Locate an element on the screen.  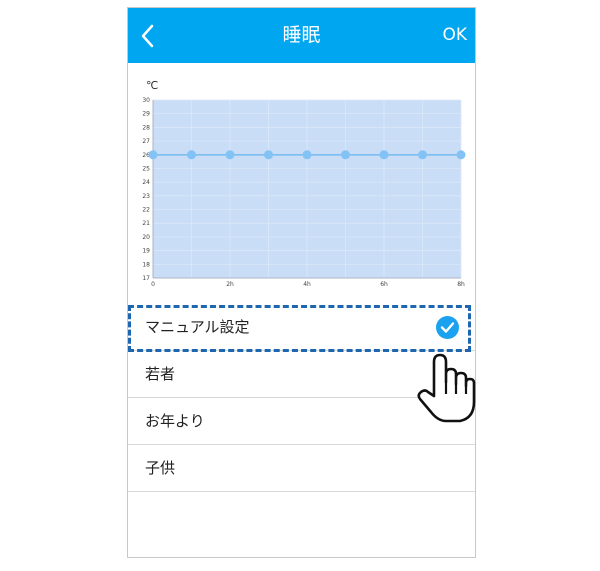
y-tick-label: 23 is located at coordinates (146, 196).